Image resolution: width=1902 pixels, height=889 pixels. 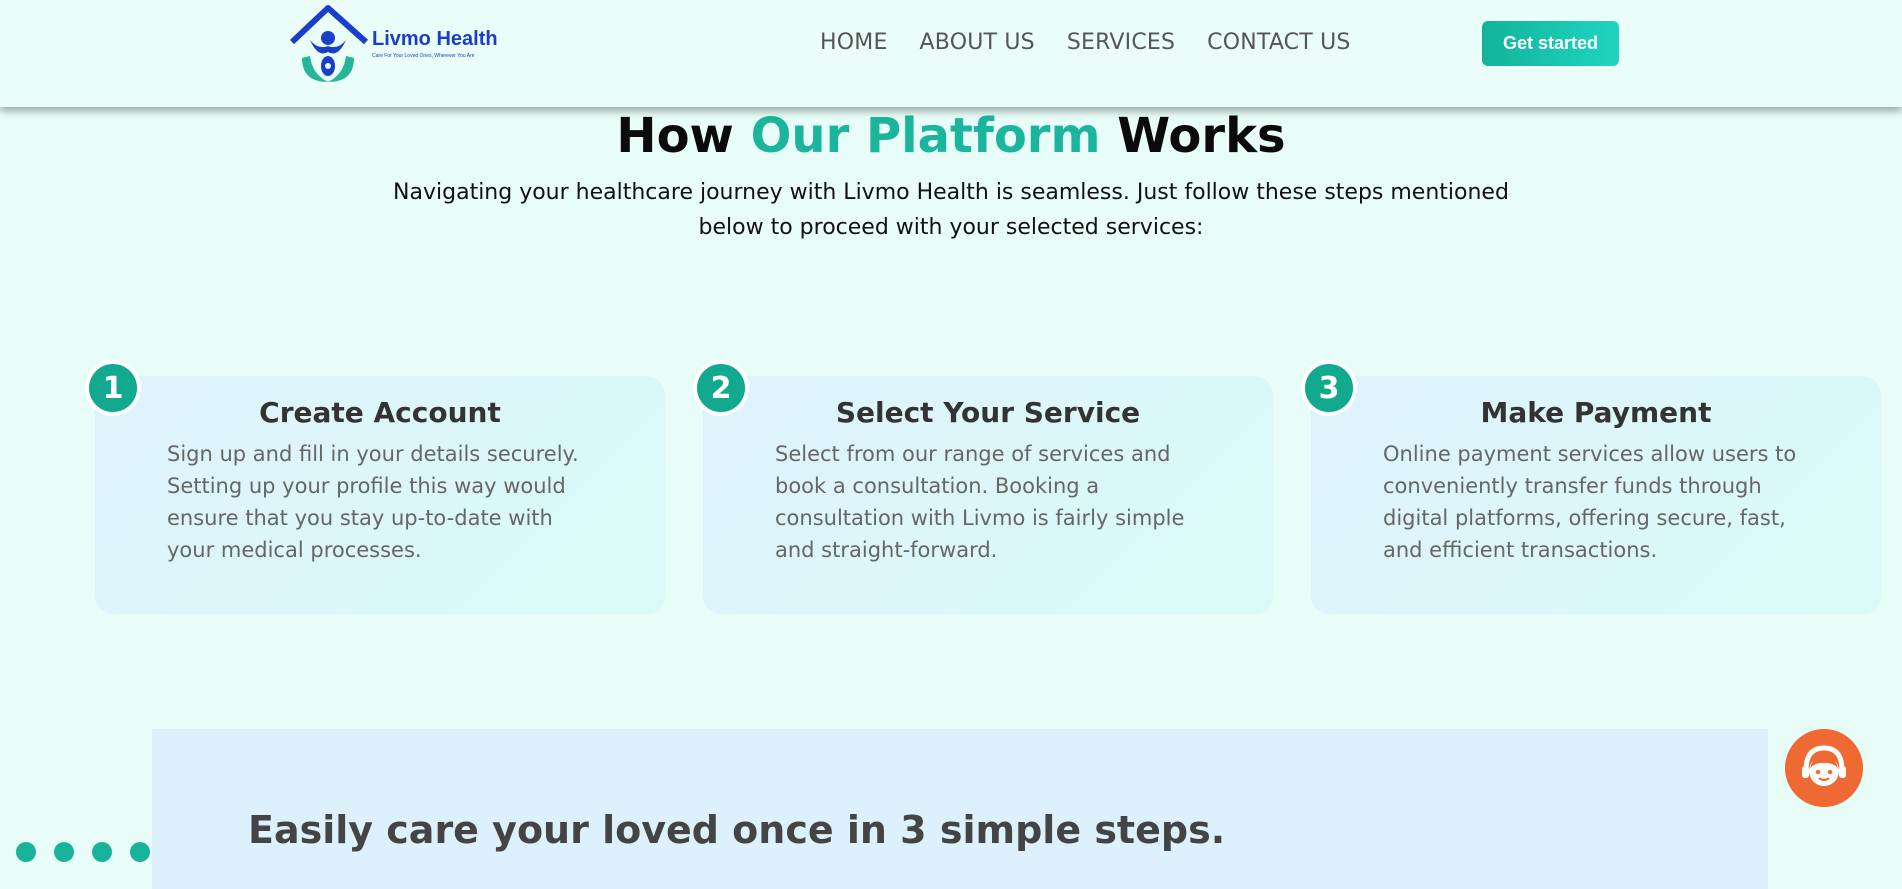 I want to click on get-started-button: Get started, so click(x=1550, y=43).